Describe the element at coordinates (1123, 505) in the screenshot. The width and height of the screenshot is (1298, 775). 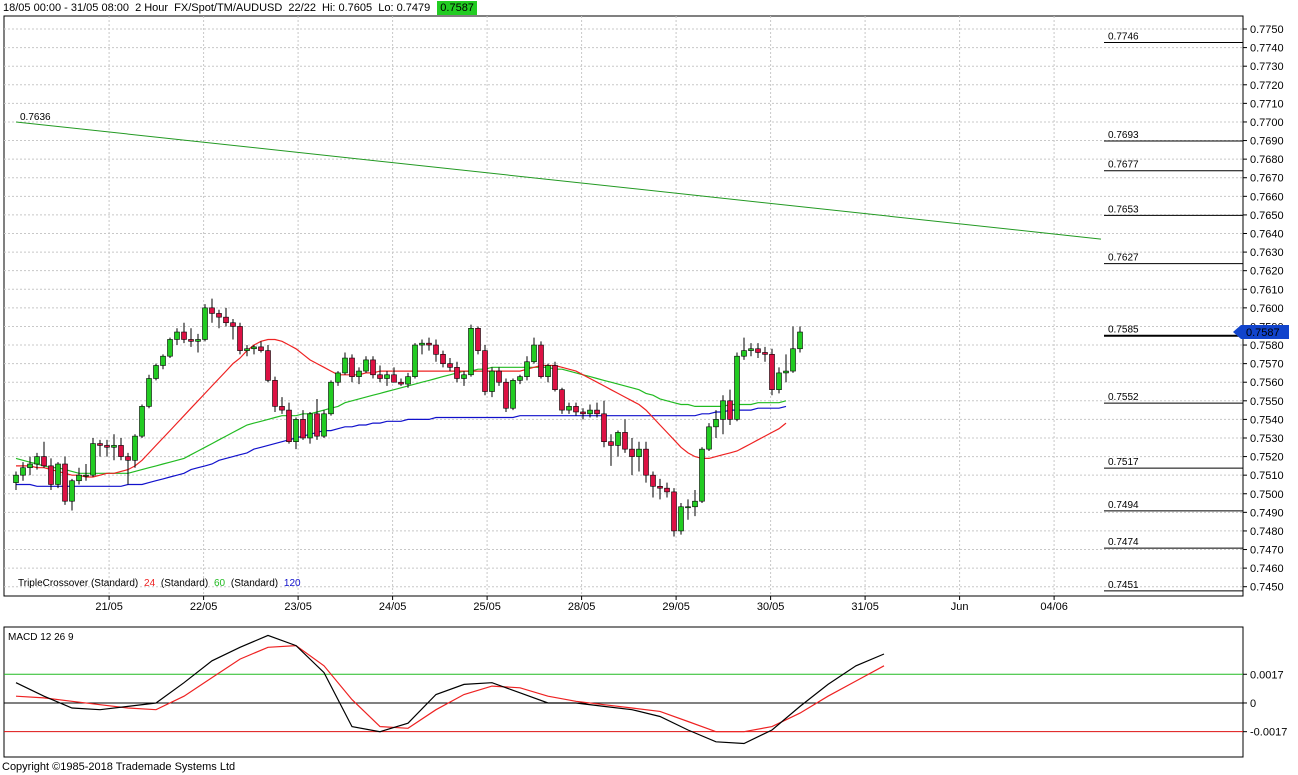
I see `level-label: 0.7494` at that location.